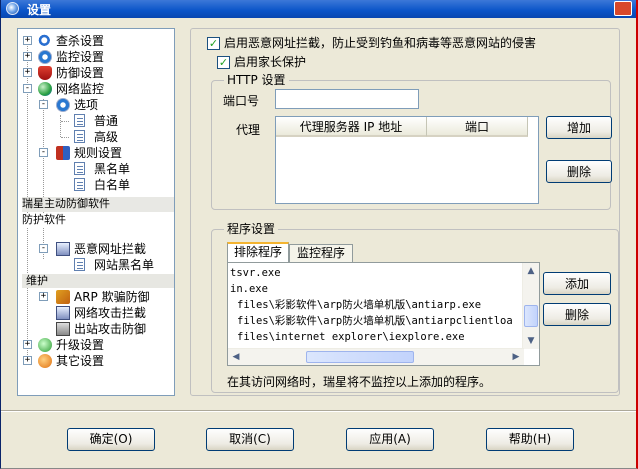  I want to click on tree-item-label: 黑名单, so click(112, 169).